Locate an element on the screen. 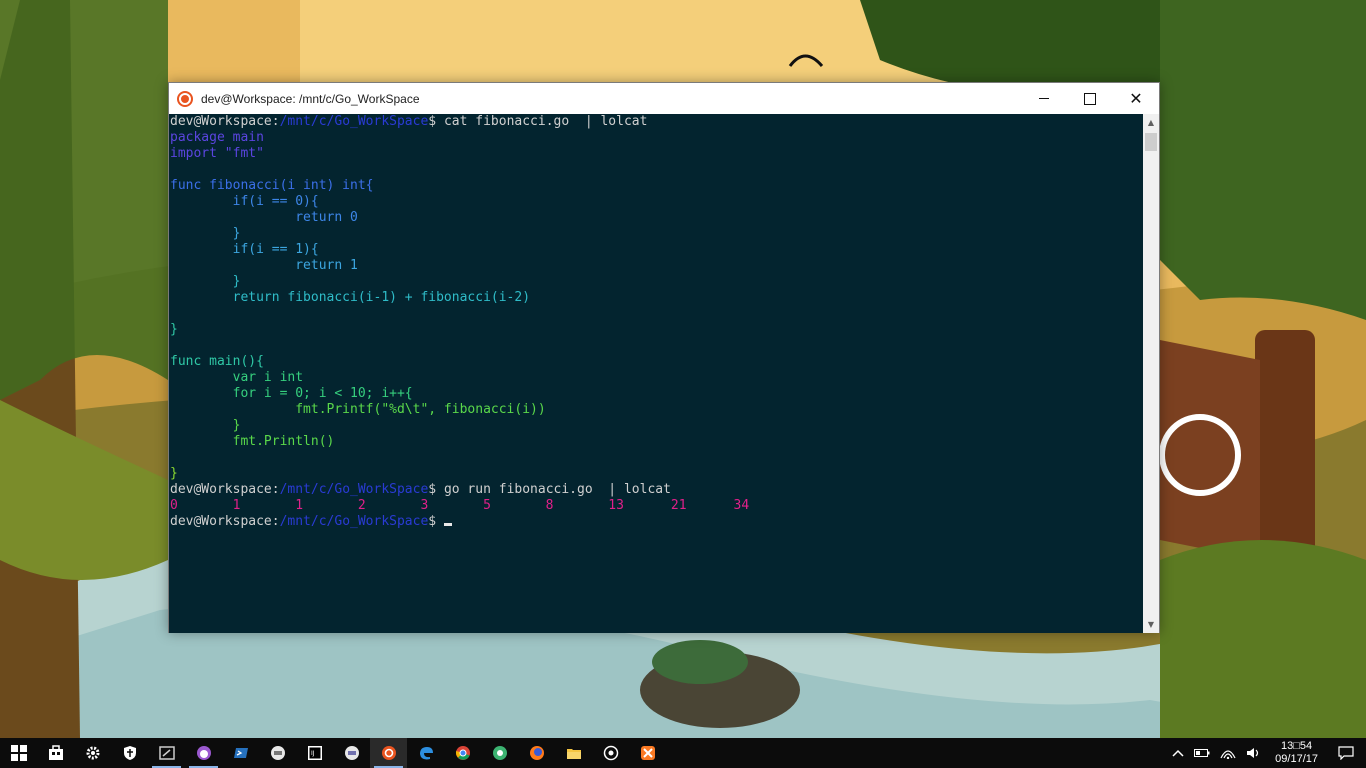 The image size is (1366, 768). svg-text: IJ is located at coordinates (313, 753).